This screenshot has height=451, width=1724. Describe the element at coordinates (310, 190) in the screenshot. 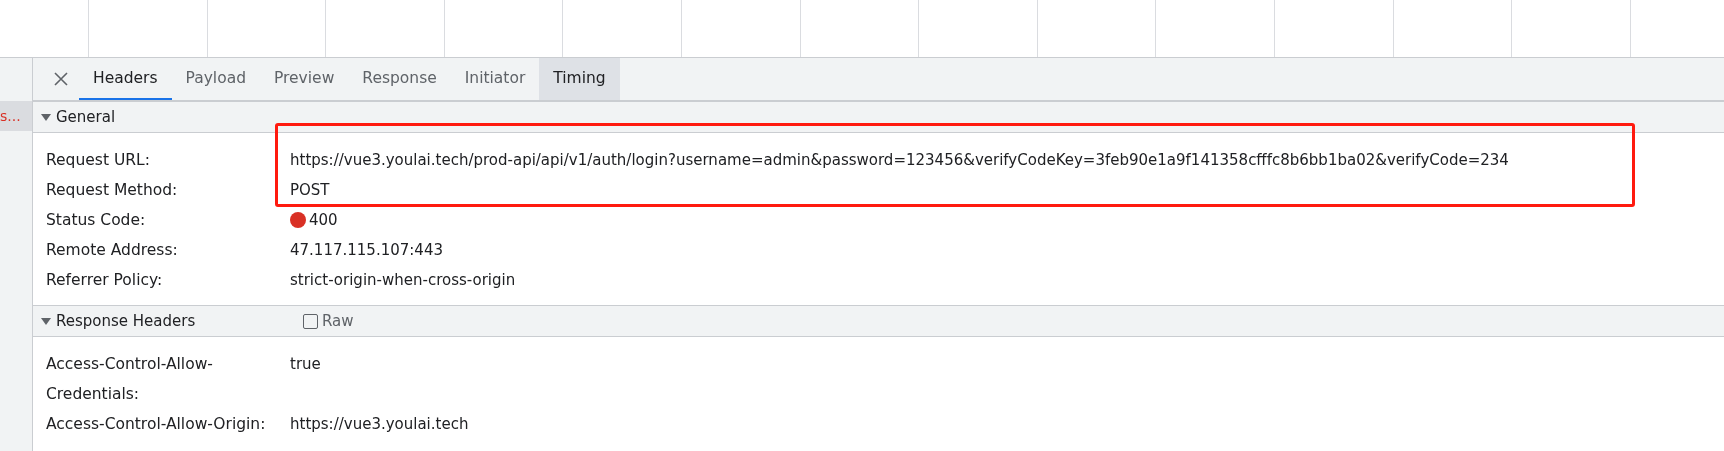

I see `header-value: POST` at that location.